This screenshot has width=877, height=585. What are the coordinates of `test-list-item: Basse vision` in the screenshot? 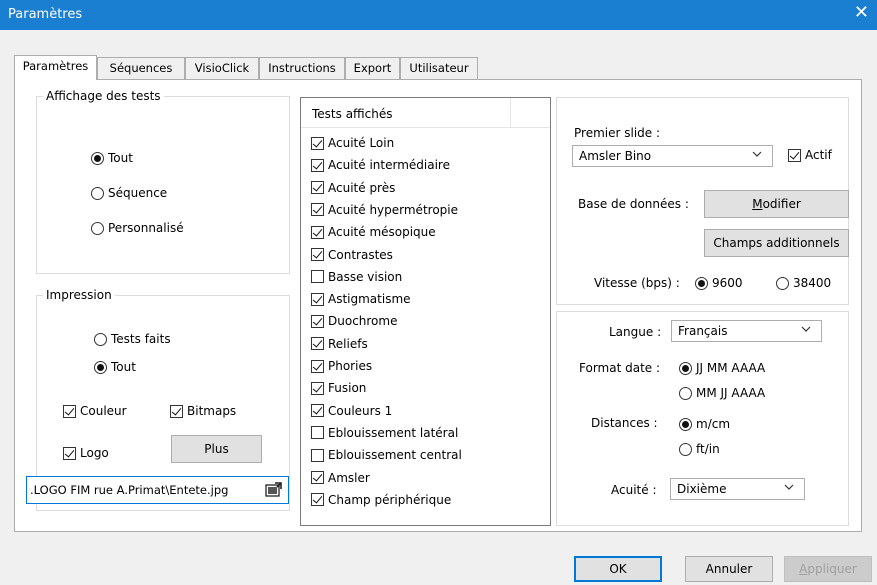 It's located at (356, 277).